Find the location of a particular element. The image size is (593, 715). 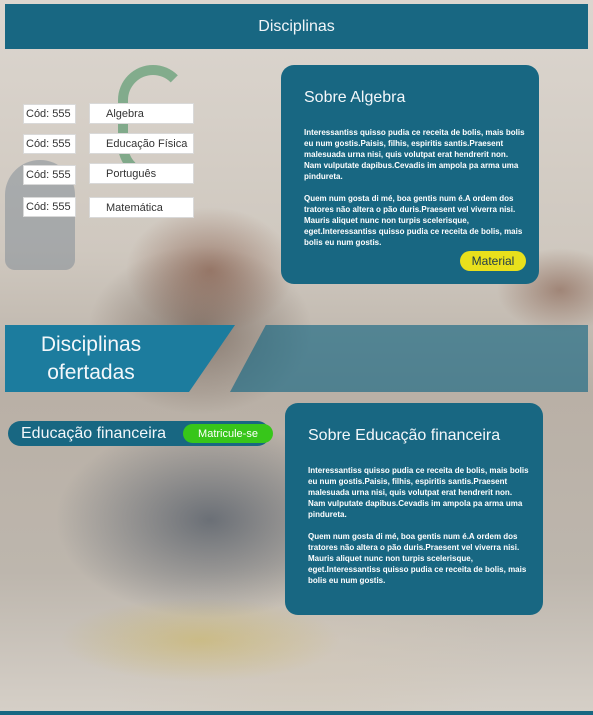

offered-course-item: Educação financeira Matricule-se is located at coordinates (140, 433).